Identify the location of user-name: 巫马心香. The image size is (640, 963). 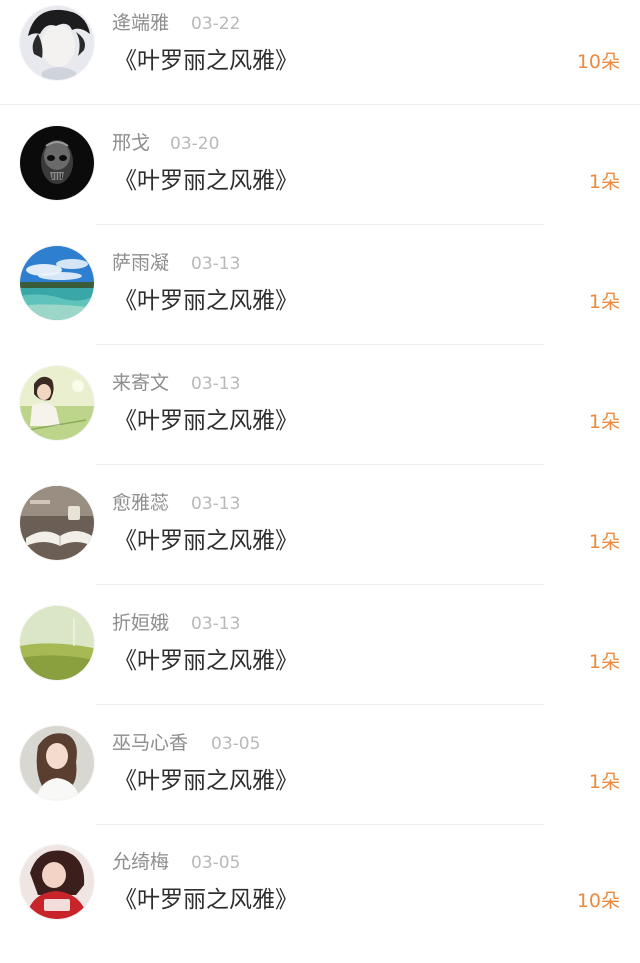
(150, 743).